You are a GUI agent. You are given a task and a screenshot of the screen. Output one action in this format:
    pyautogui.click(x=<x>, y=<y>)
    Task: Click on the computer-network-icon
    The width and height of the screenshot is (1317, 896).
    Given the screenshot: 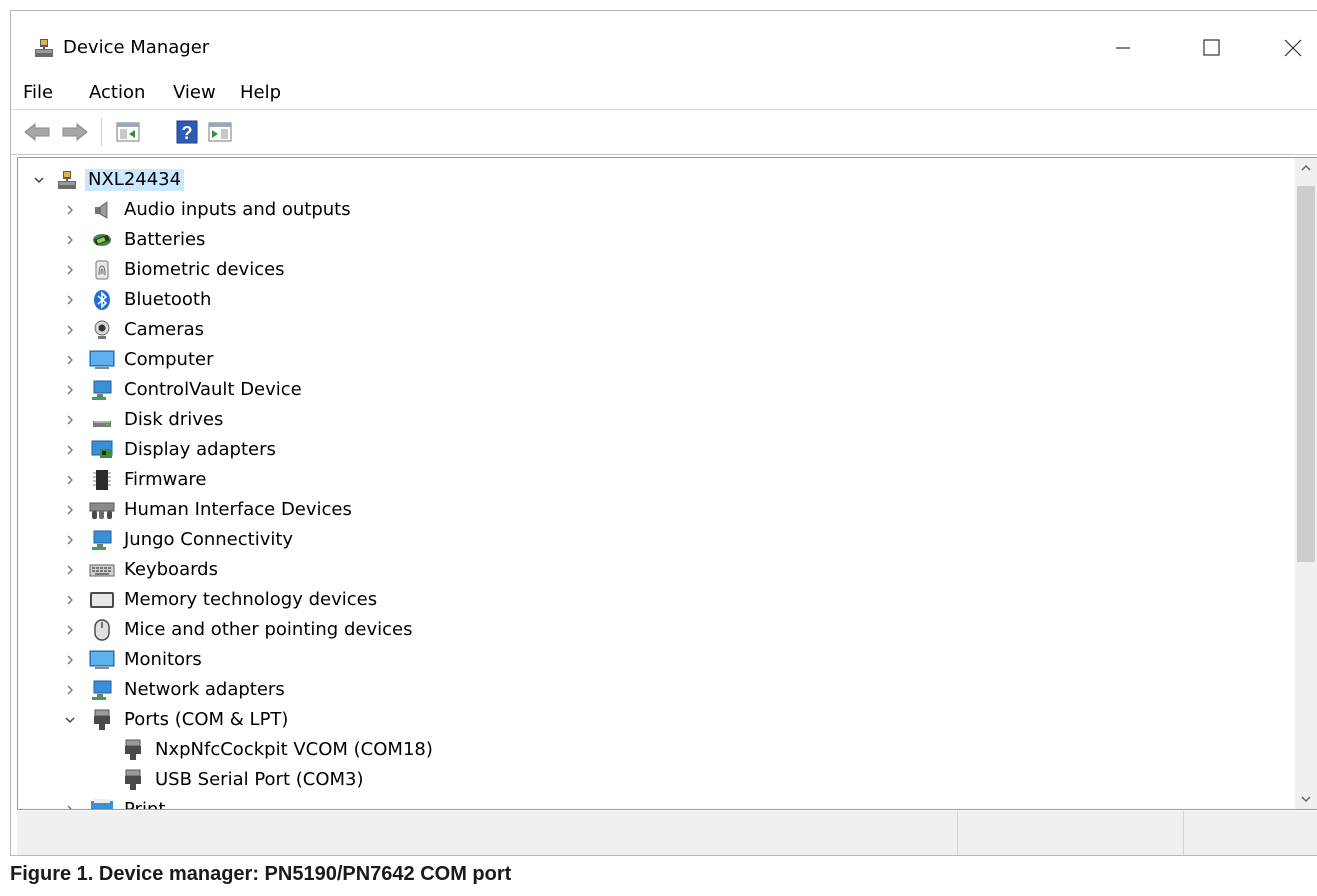 What is the action you would take?
    pyautogui.click(x=67, y=180)
    